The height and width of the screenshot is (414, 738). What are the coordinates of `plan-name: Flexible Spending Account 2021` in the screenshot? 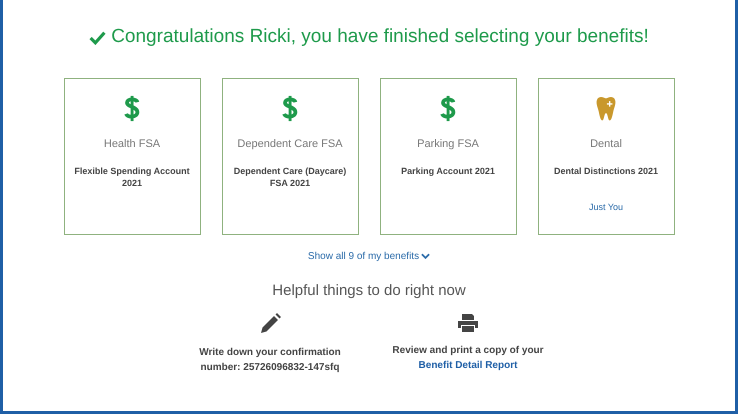 It's located at (132, 178).